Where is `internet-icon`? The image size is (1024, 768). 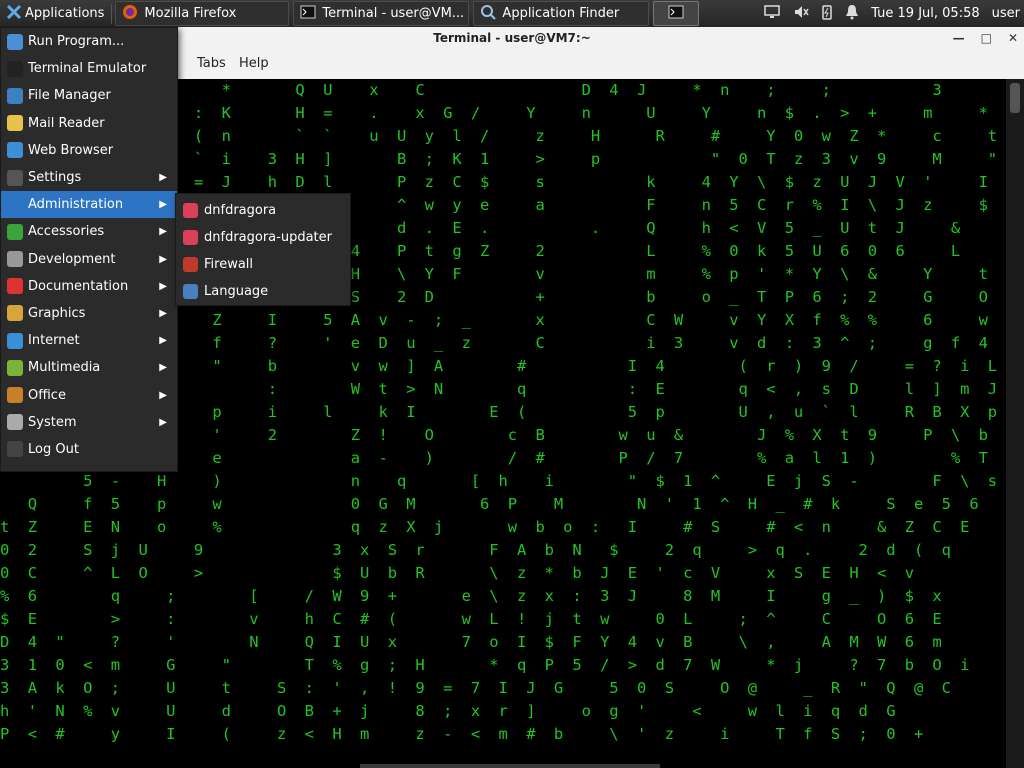 internet-icon is located at coordinates (15, 340).